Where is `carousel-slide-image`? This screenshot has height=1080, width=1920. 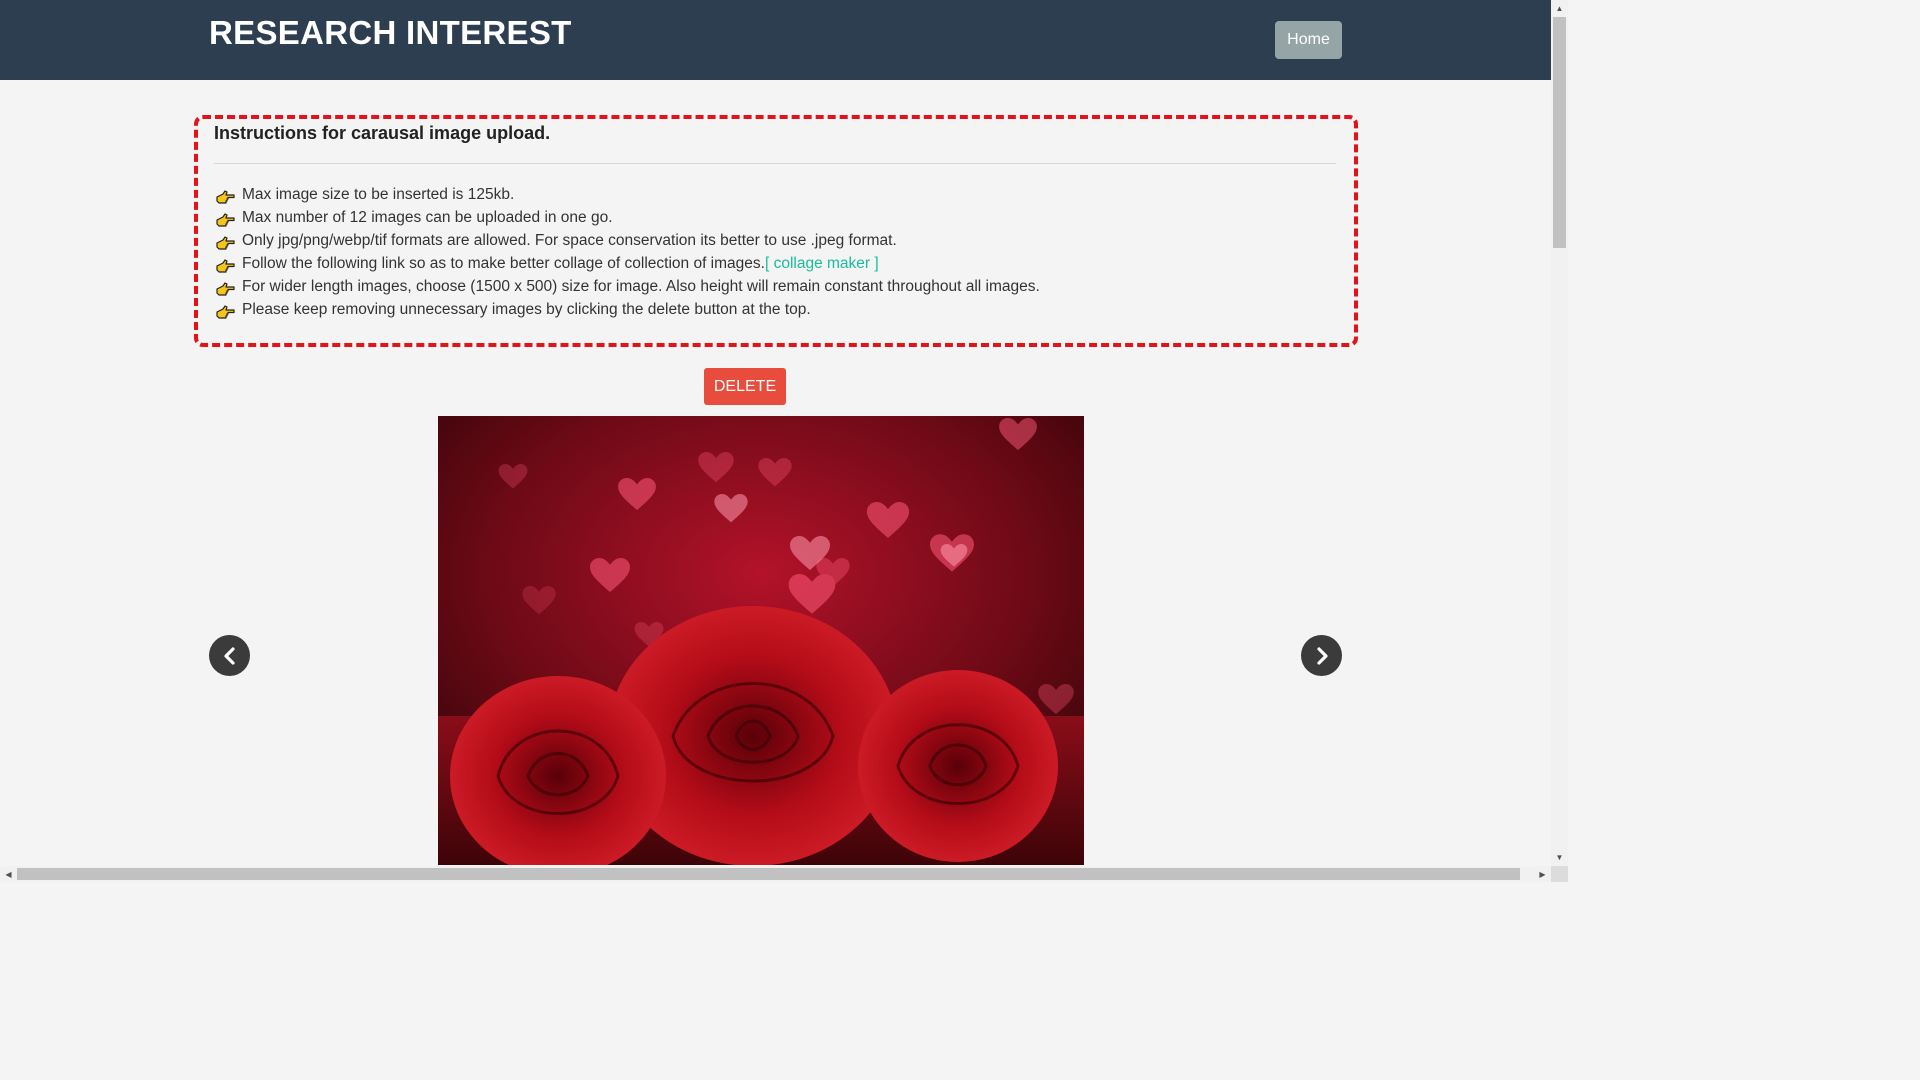
carousel-slide-image is located at coordinates (761, 640).